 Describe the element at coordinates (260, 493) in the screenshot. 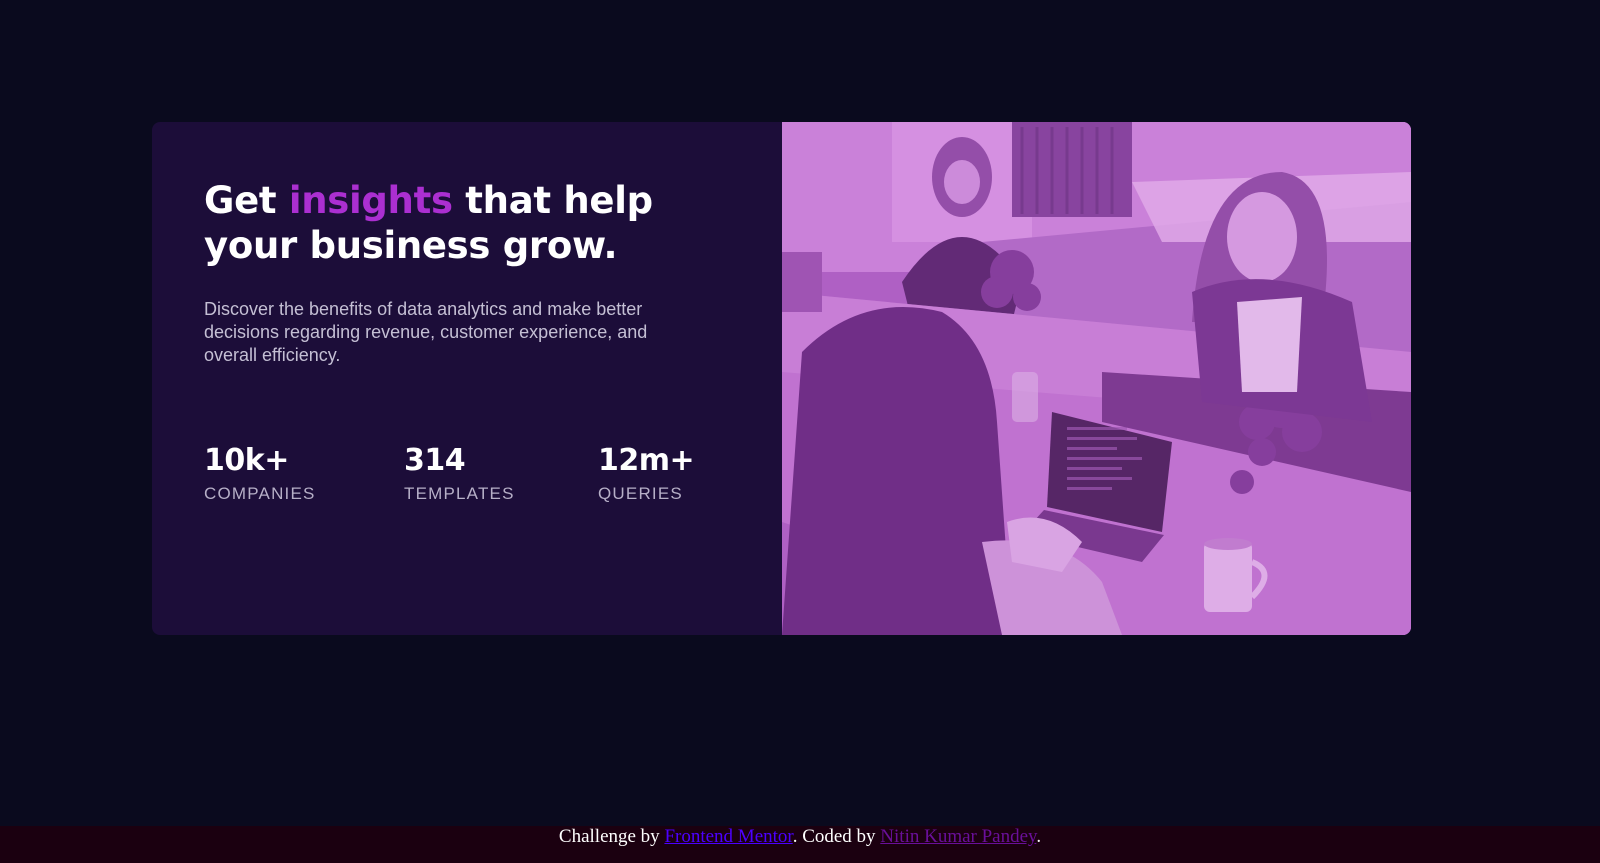

I see `stat-label: COMPANIES` at that location.